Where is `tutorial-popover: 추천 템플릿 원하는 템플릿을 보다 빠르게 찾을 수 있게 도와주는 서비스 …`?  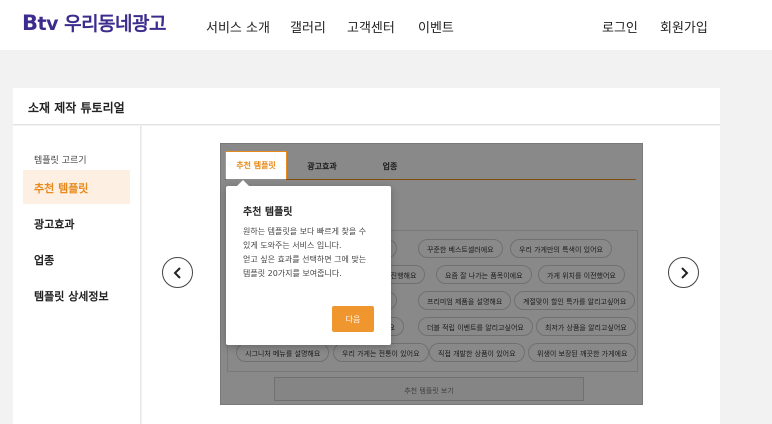 tutorial-popover: 추천 템플릿 원하는 템플릿을 보다 빠르게 찾을 수 있게 도와주는 서비스 … is located at coordinates (308, 262).